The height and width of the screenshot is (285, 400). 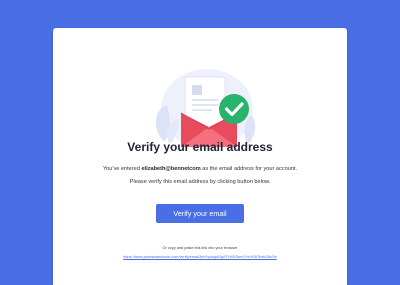 What do you see at coordinates (249, 169) in the screenshot?
I see `message-suffix: as the email address for your account.` at bounding box center [249, 169].